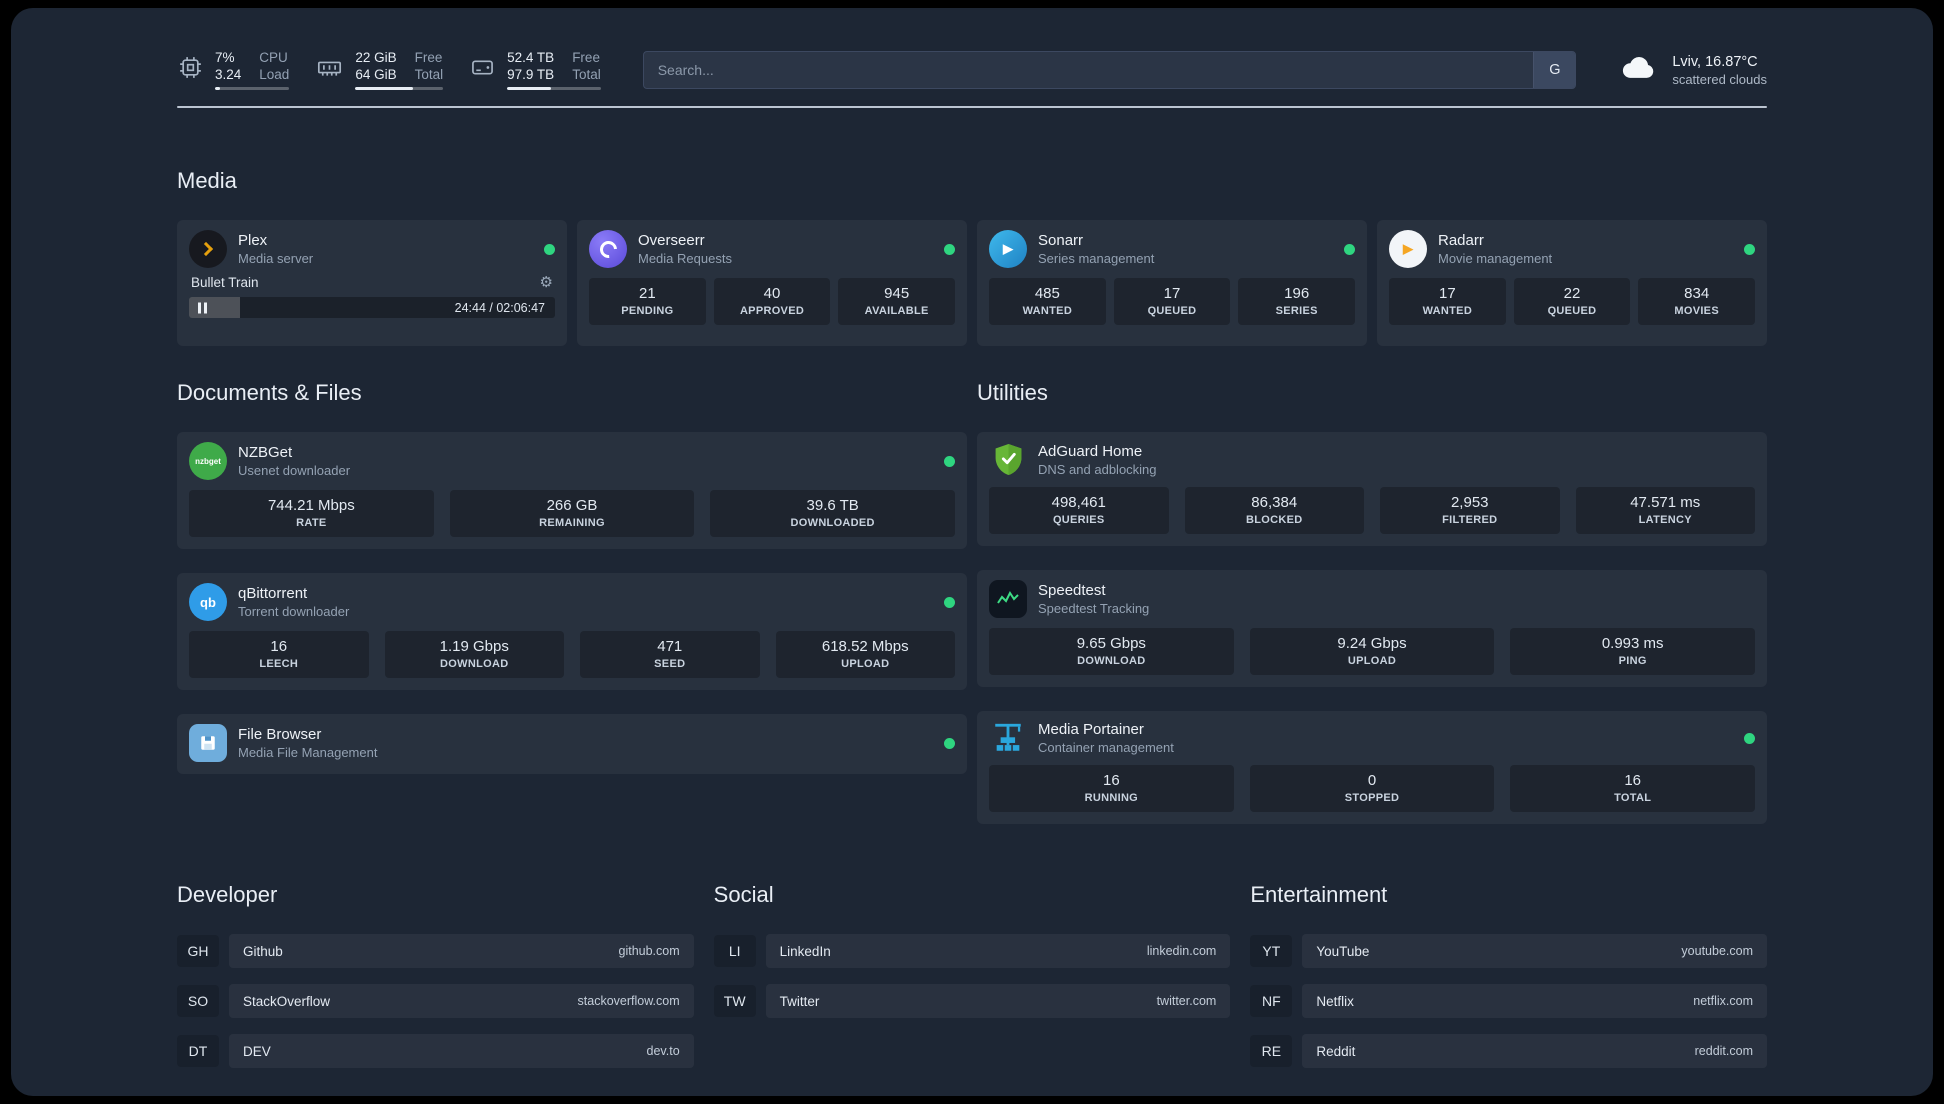 Image resolution: width=1944 pixels, height=1104 pixels. Describe the element at coordinates (198, 1001) in the screenshot. I see `bookmark-abbr: SO` at that location.